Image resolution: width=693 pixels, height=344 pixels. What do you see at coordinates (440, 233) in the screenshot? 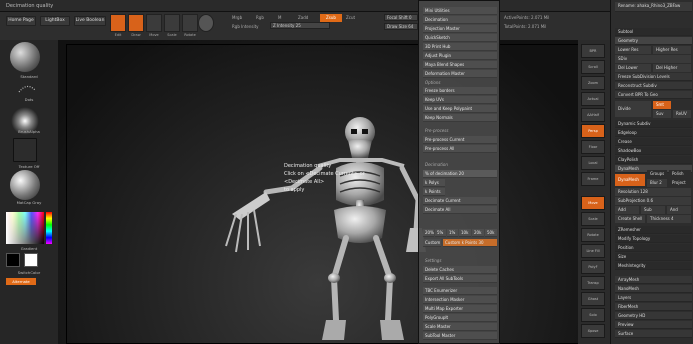
I see `preset-5-percent: 5%` at bounding box center [440, 233].